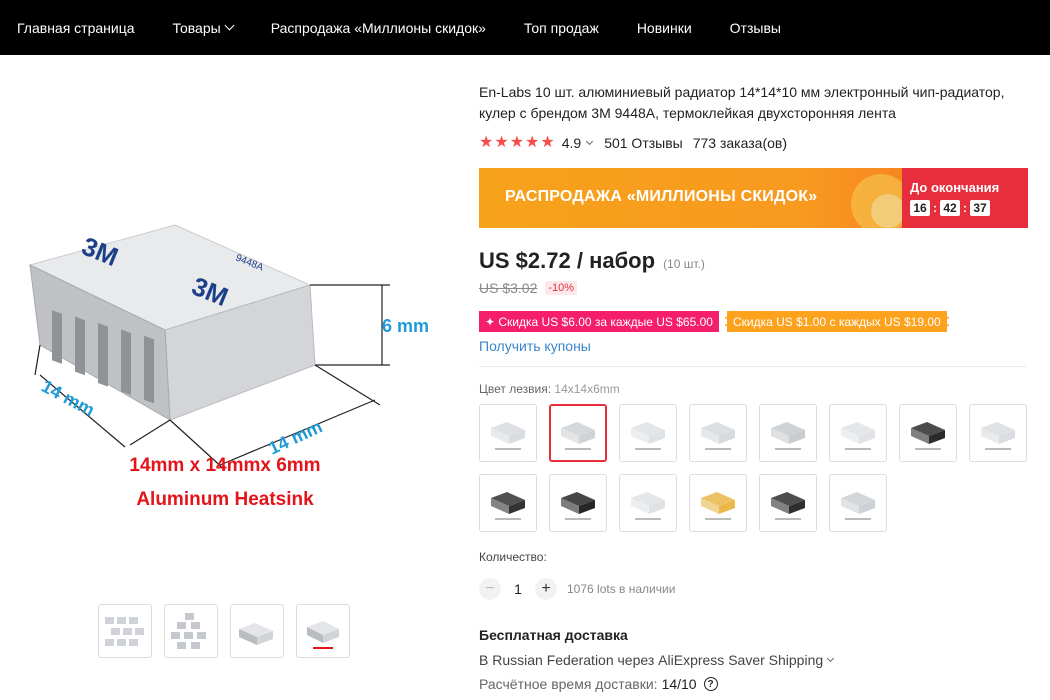 This screenshot has height=700, width=1050. I want to click on countdown-minutes: 42, so click(950, 208).